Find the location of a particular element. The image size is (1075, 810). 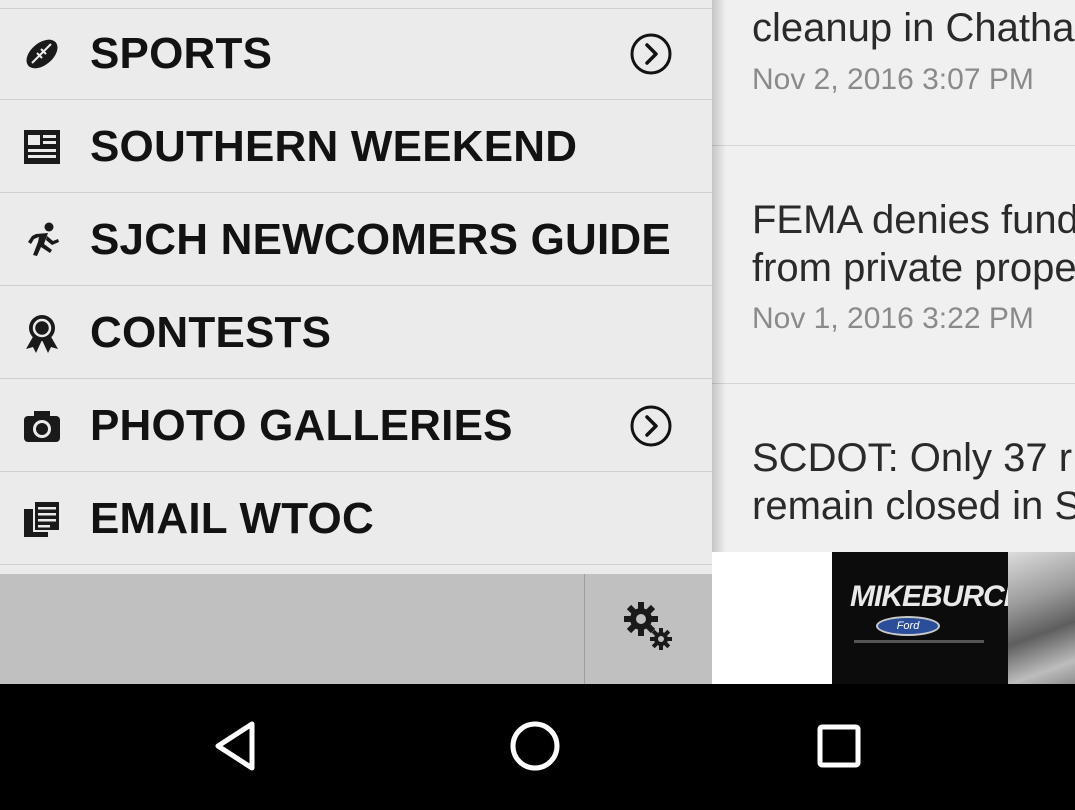

menu-item-sports: SPORTS is located at coordinates (356, 54).